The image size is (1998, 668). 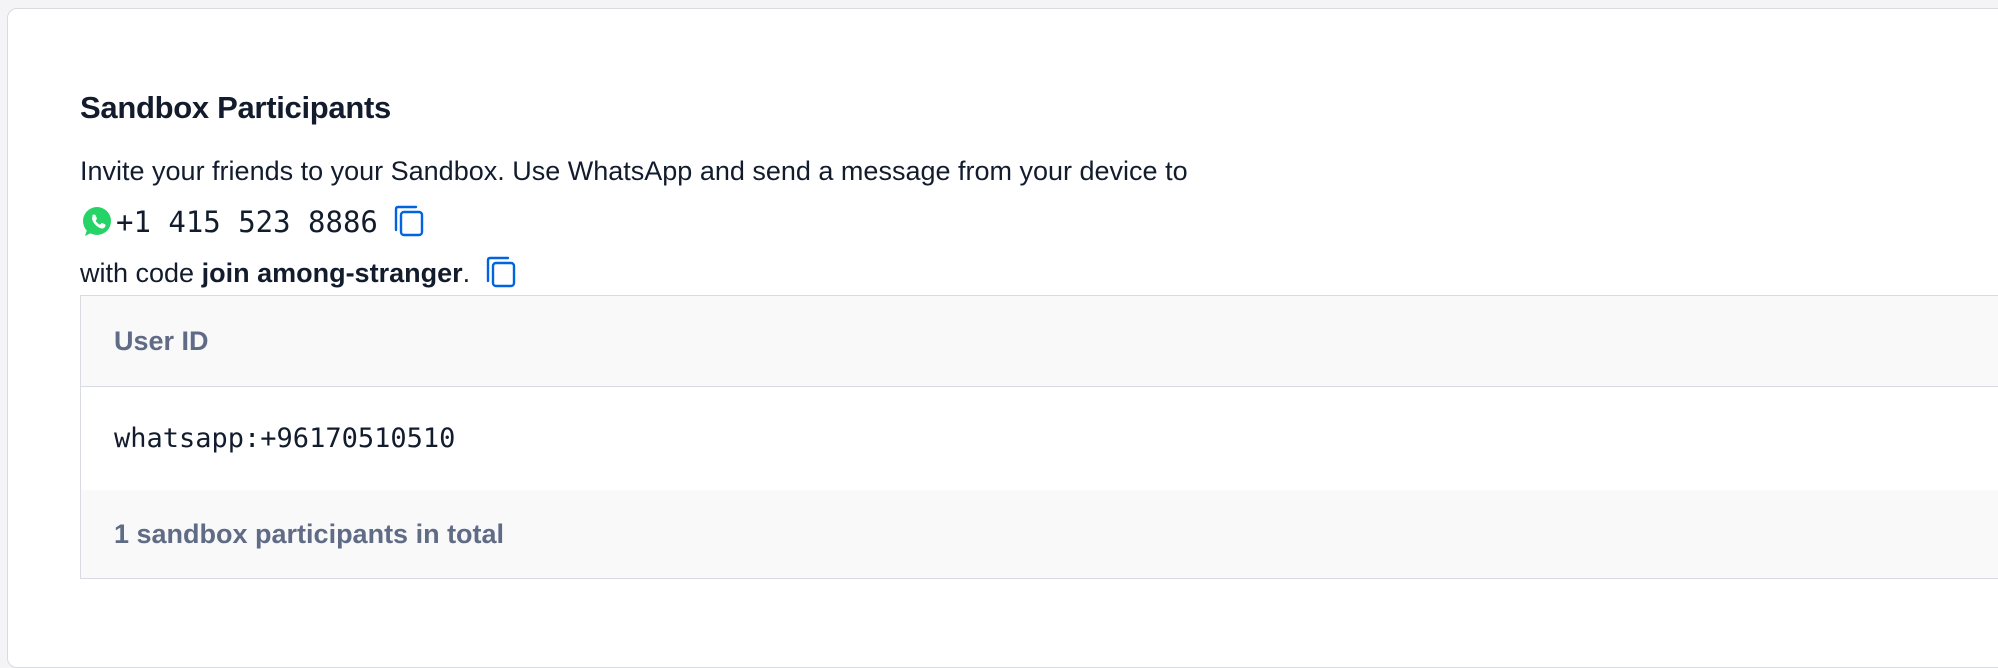 What do you see at coordinates (466, 272) in the screenshot?
I see `join-code-suffix: .` at bounding box center [466, 272].